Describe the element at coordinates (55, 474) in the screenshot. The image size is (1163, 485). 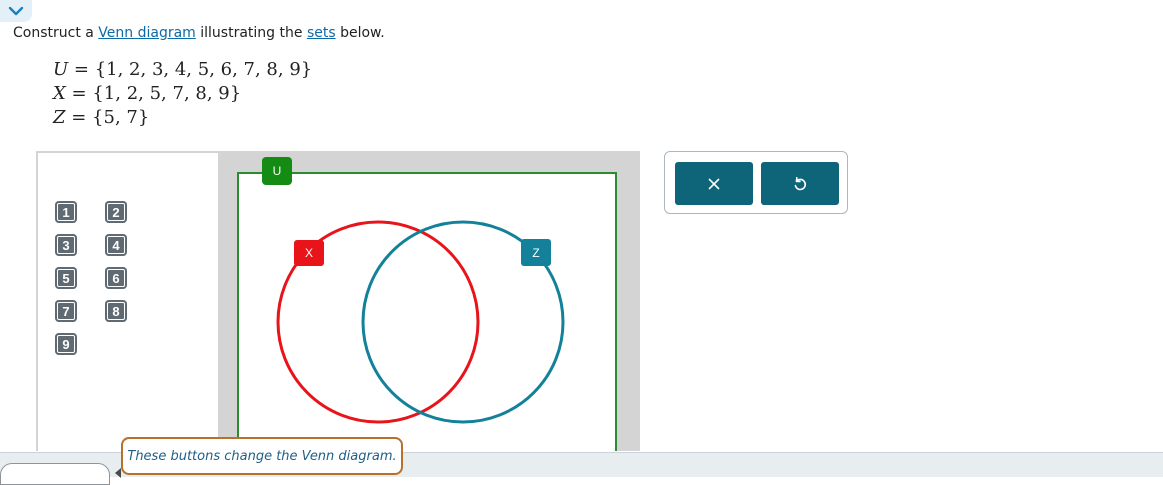
I see `bottom-tab` at that location.